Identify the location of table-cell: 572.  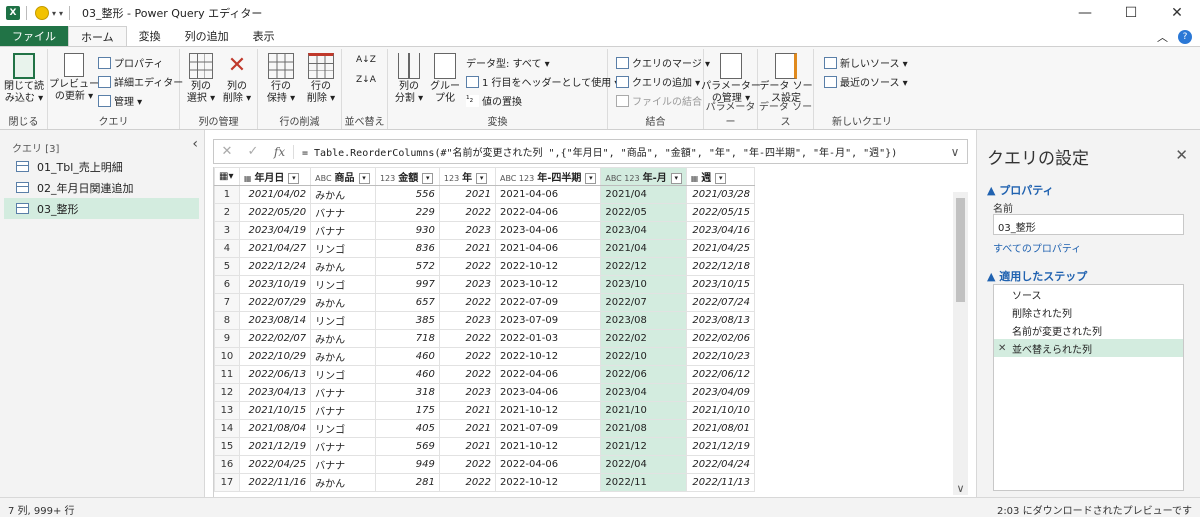
(407, 266).